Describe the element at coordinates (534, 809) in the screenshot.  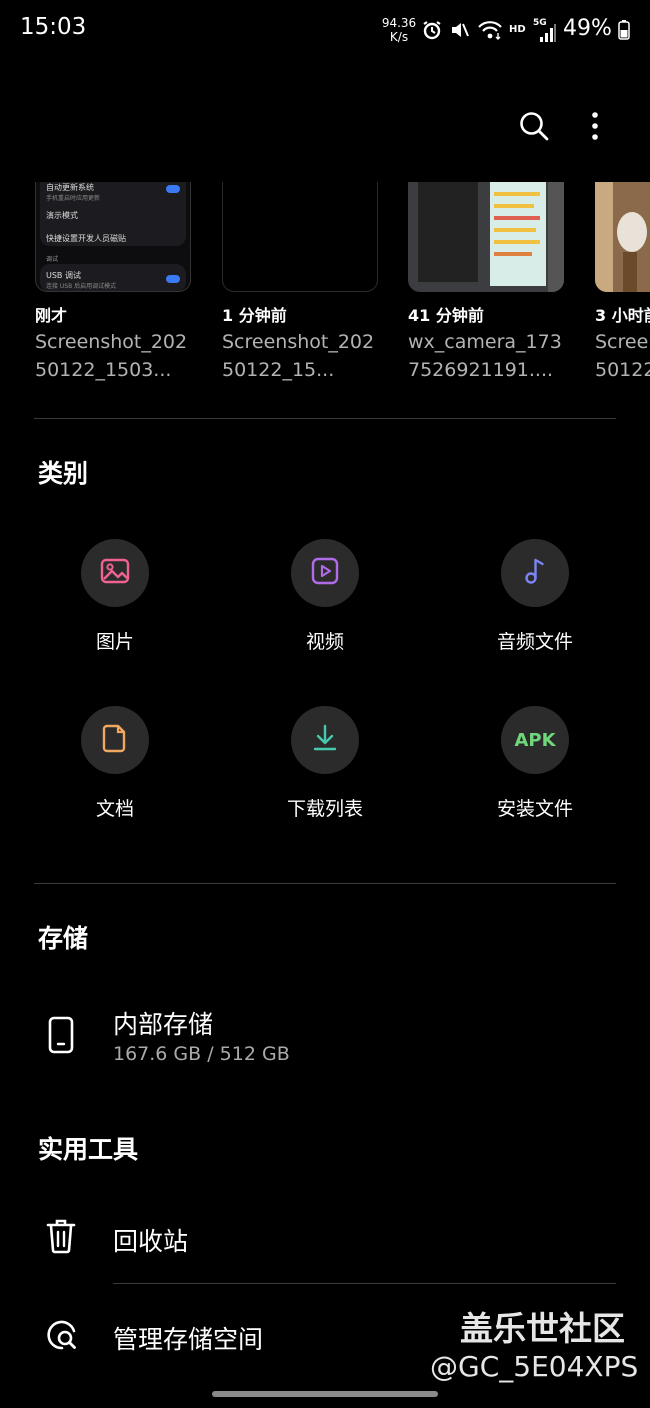
I see `category-label: 安装文件` at that location.